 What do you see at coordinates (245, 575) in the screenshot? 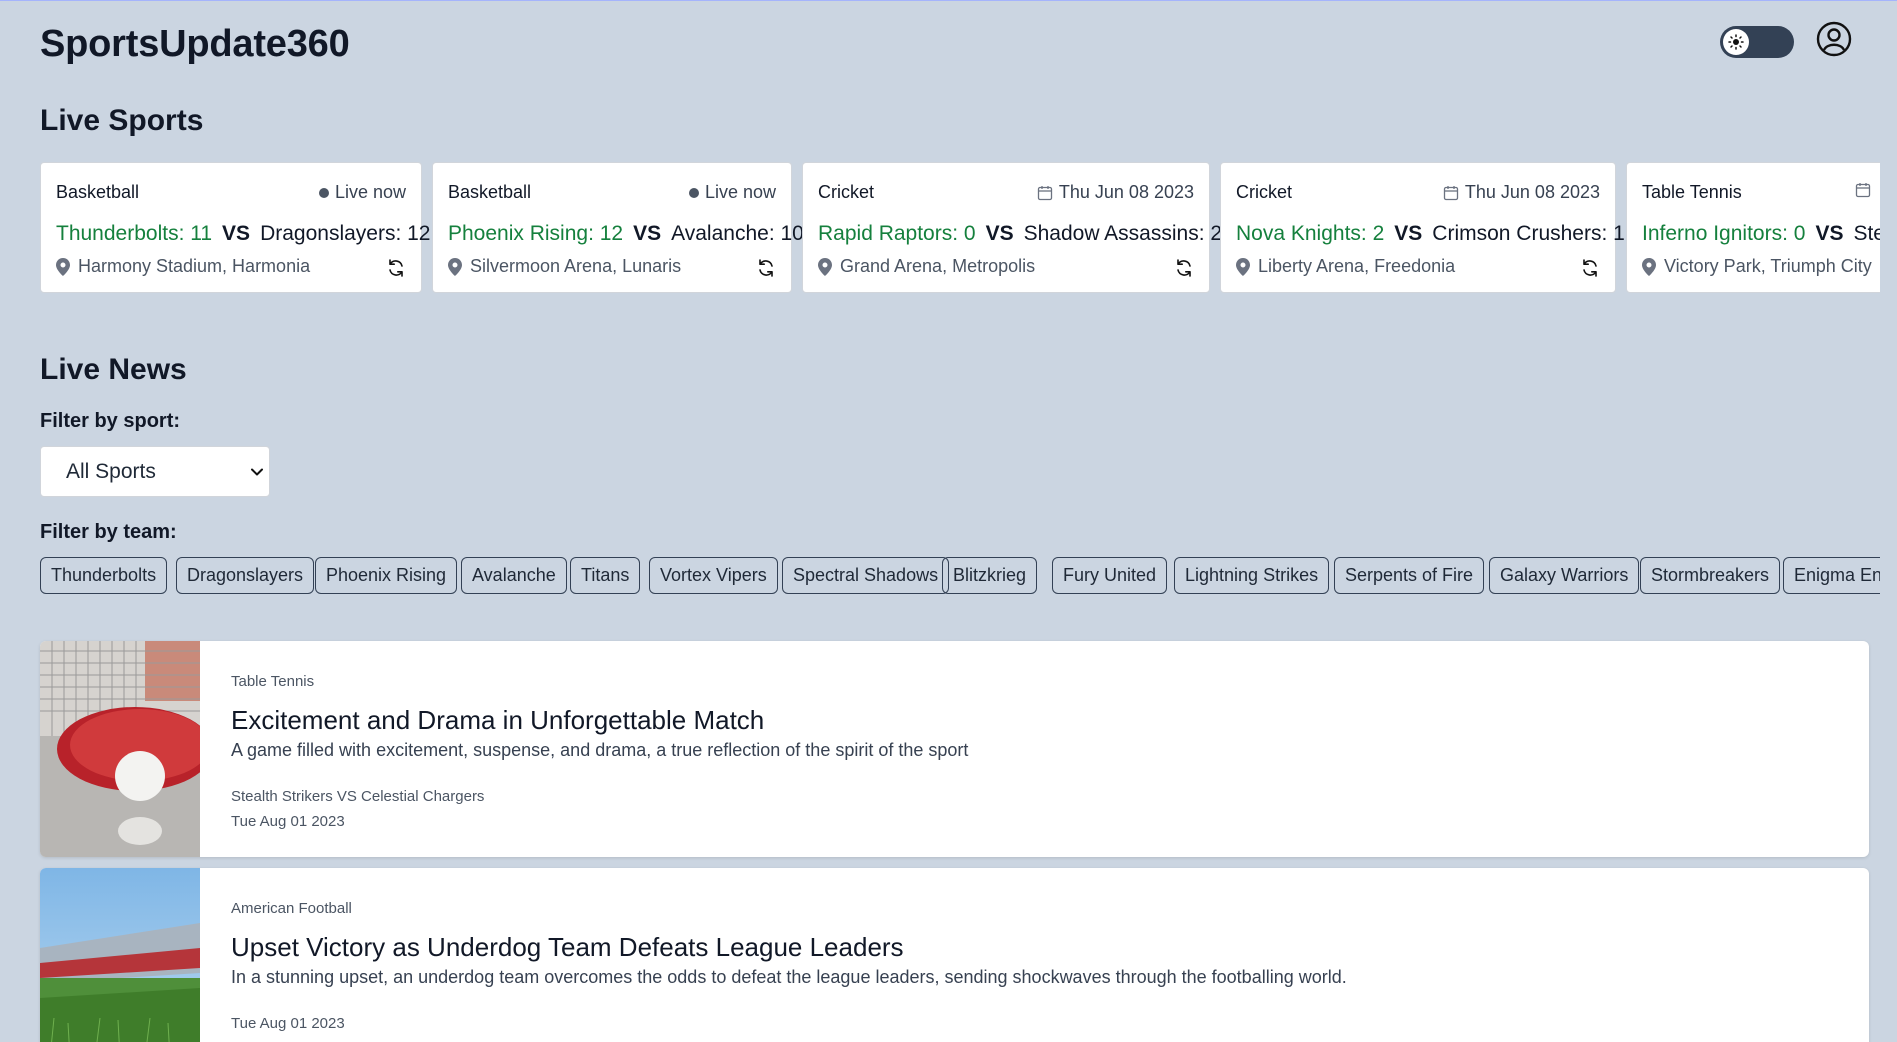
I see `team-chip: Dragonslayers` at bounding box center [245, 575].